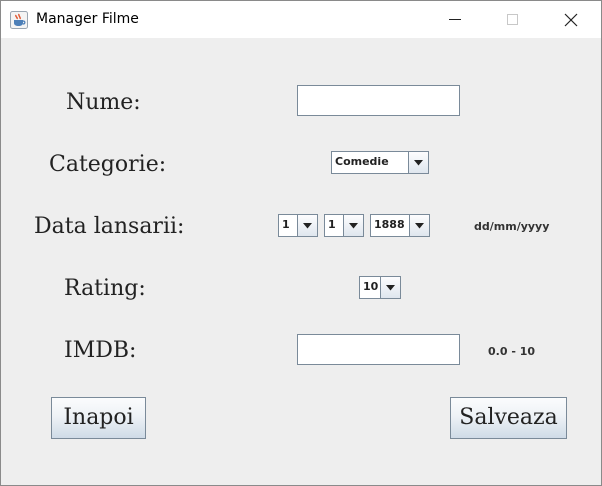  I want to click on name-label: Nume:, so click(103, 102).